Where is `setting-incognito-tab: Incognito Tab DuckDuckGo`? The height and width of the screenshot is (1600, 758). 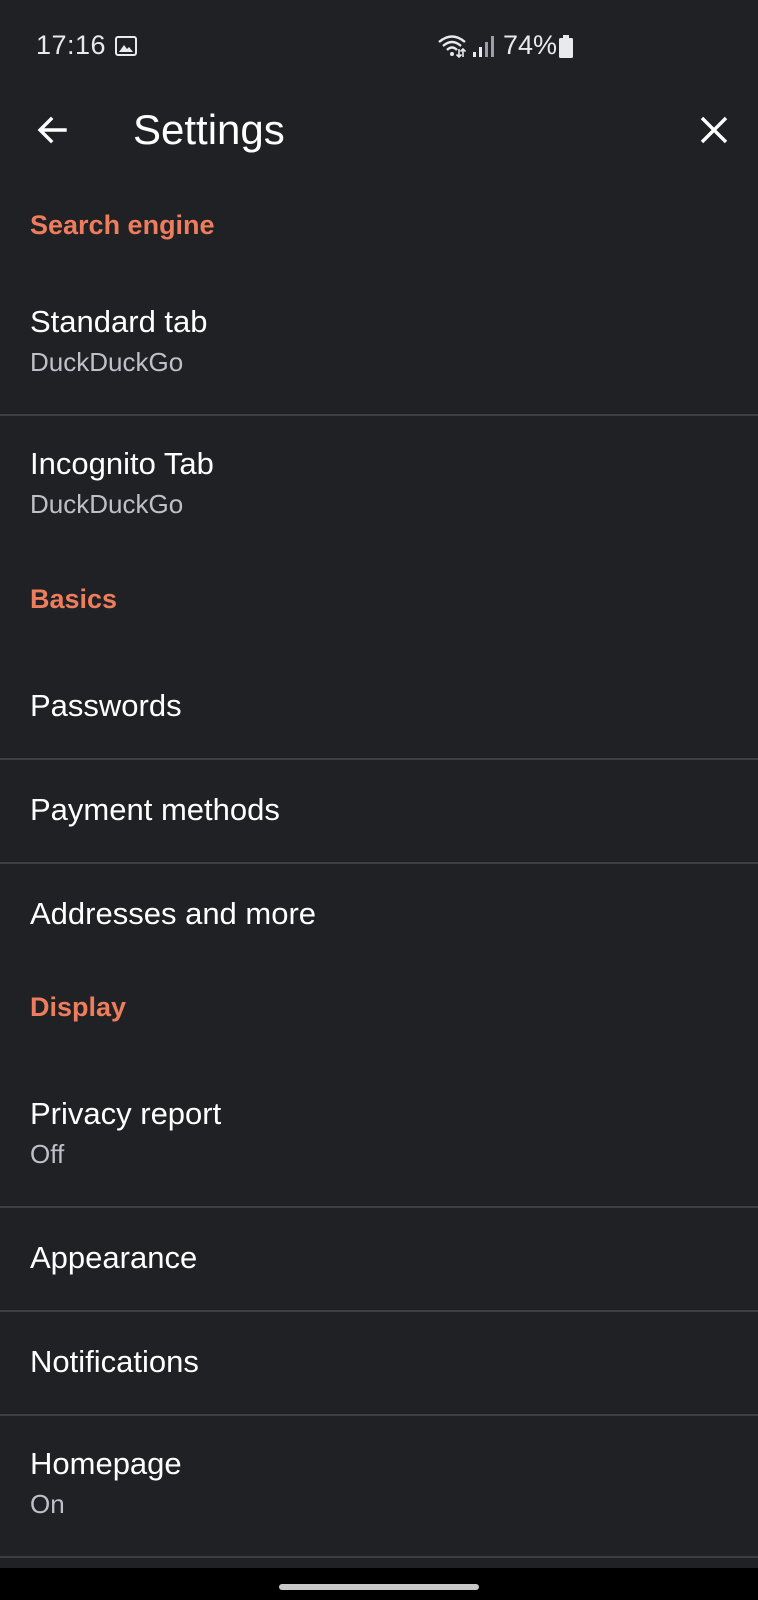
setting-incognito-tab: Incognito Tab DuckDuckGo is located at coordinates (379, 487).